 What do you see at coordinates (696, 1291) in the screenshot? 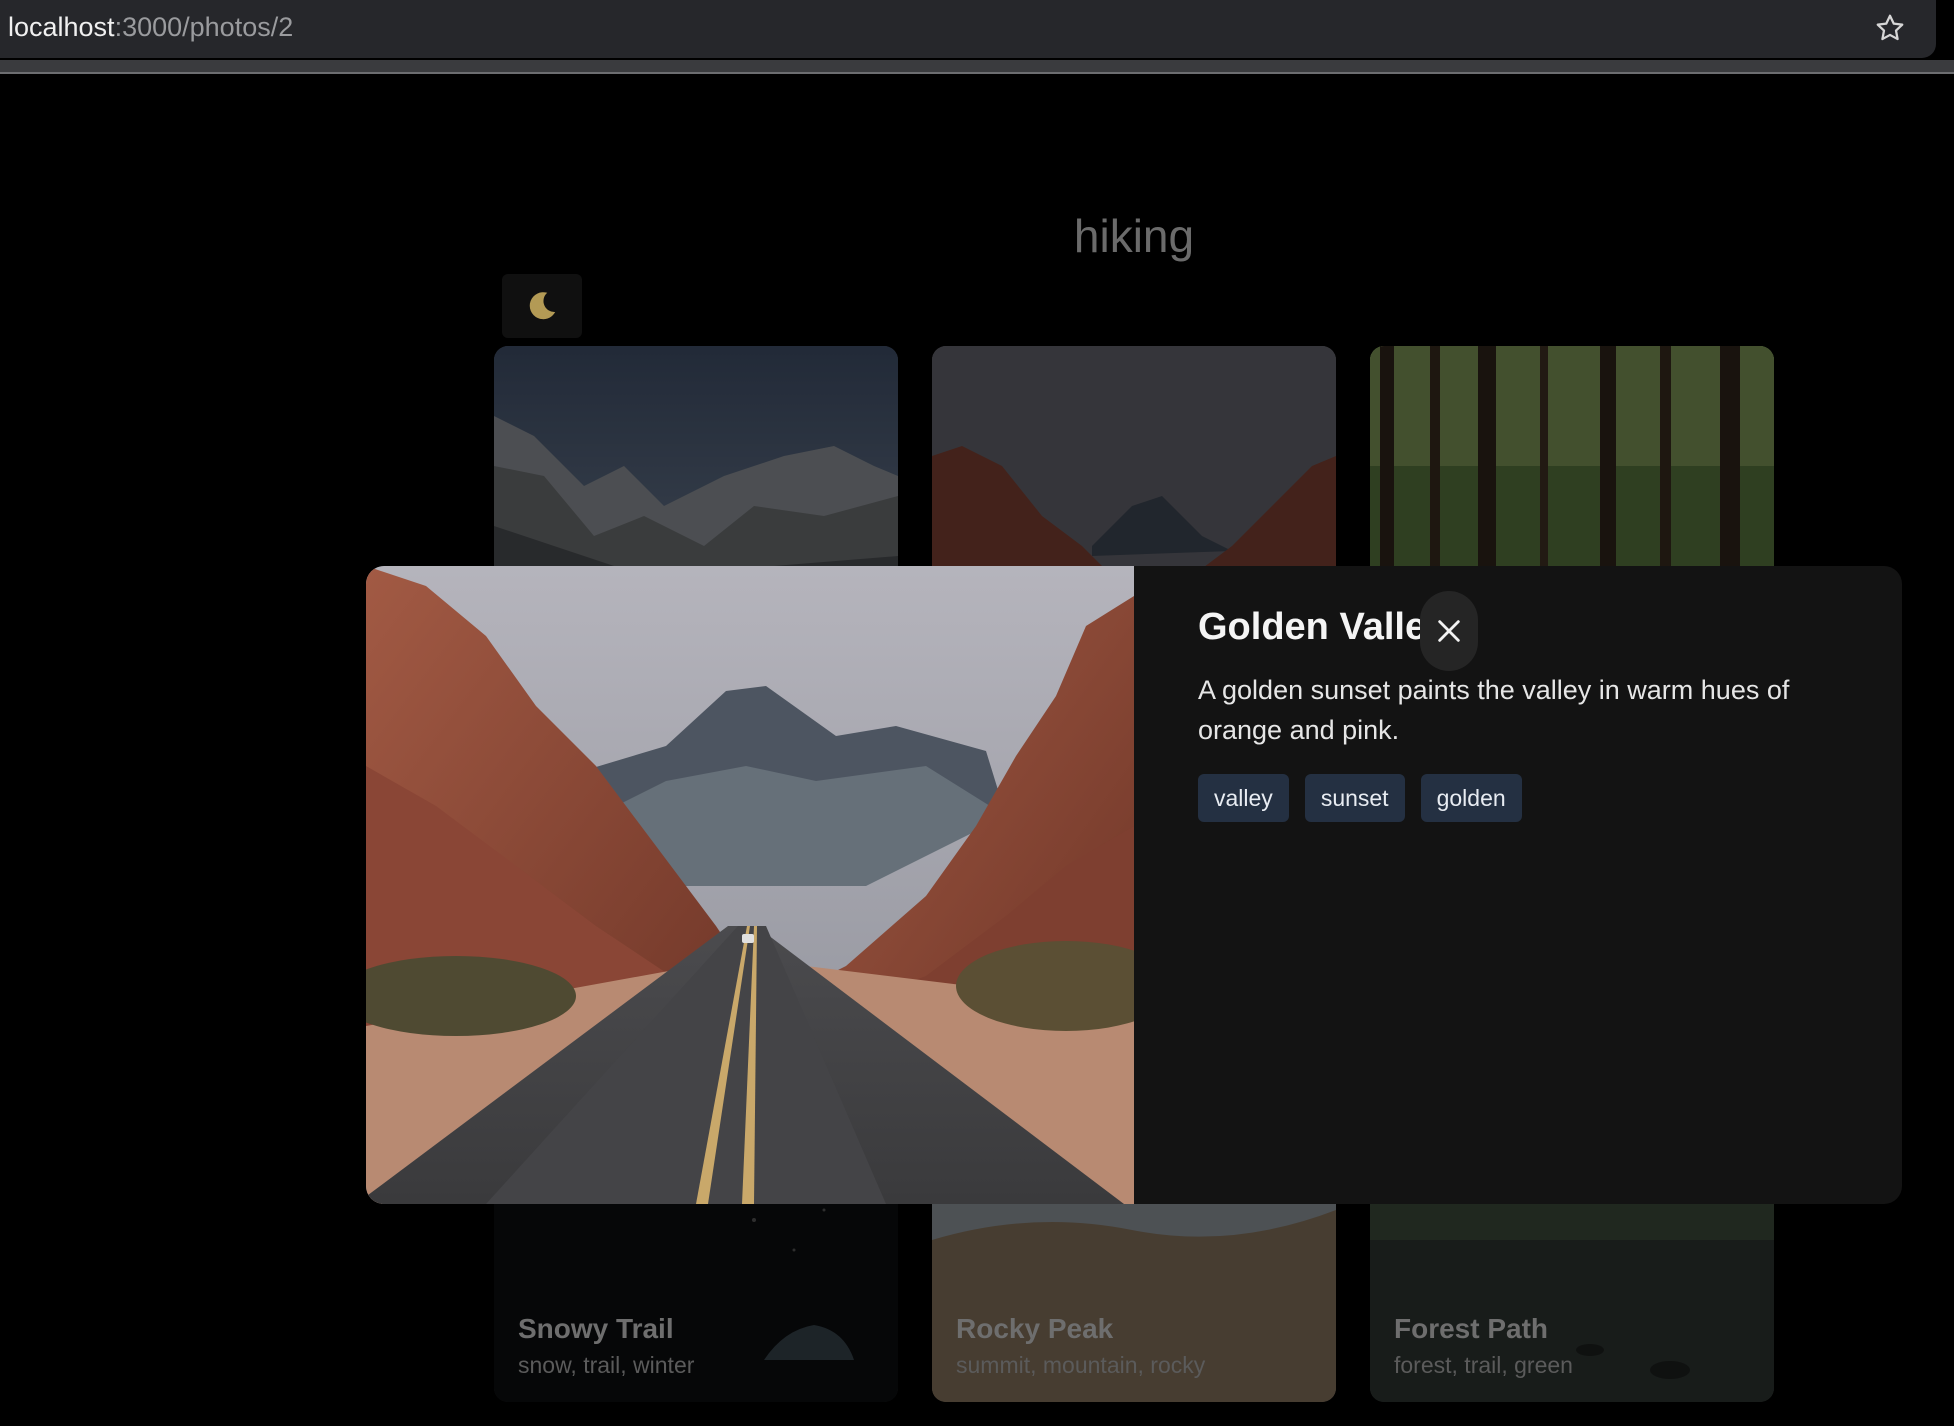
I see `photo-card: Snowy Trail snow, trail, winter` at bounding box center [696, 1291].